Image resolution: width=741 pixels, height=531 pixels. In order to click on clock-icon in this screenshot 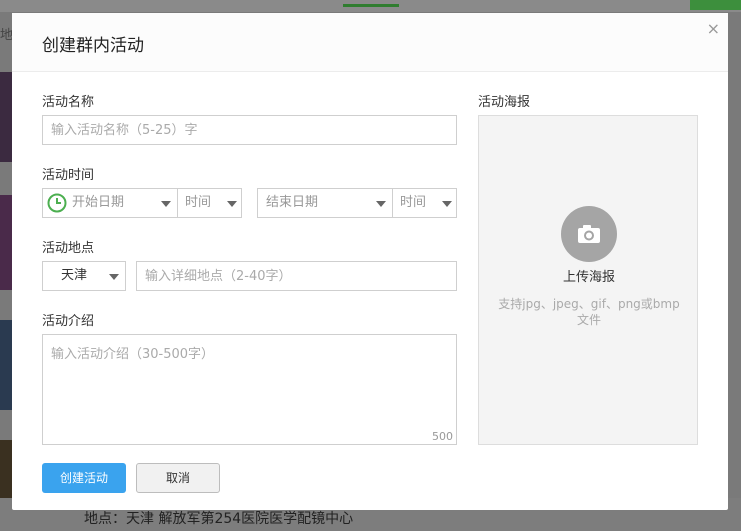, I will do `click(57, 203)`.